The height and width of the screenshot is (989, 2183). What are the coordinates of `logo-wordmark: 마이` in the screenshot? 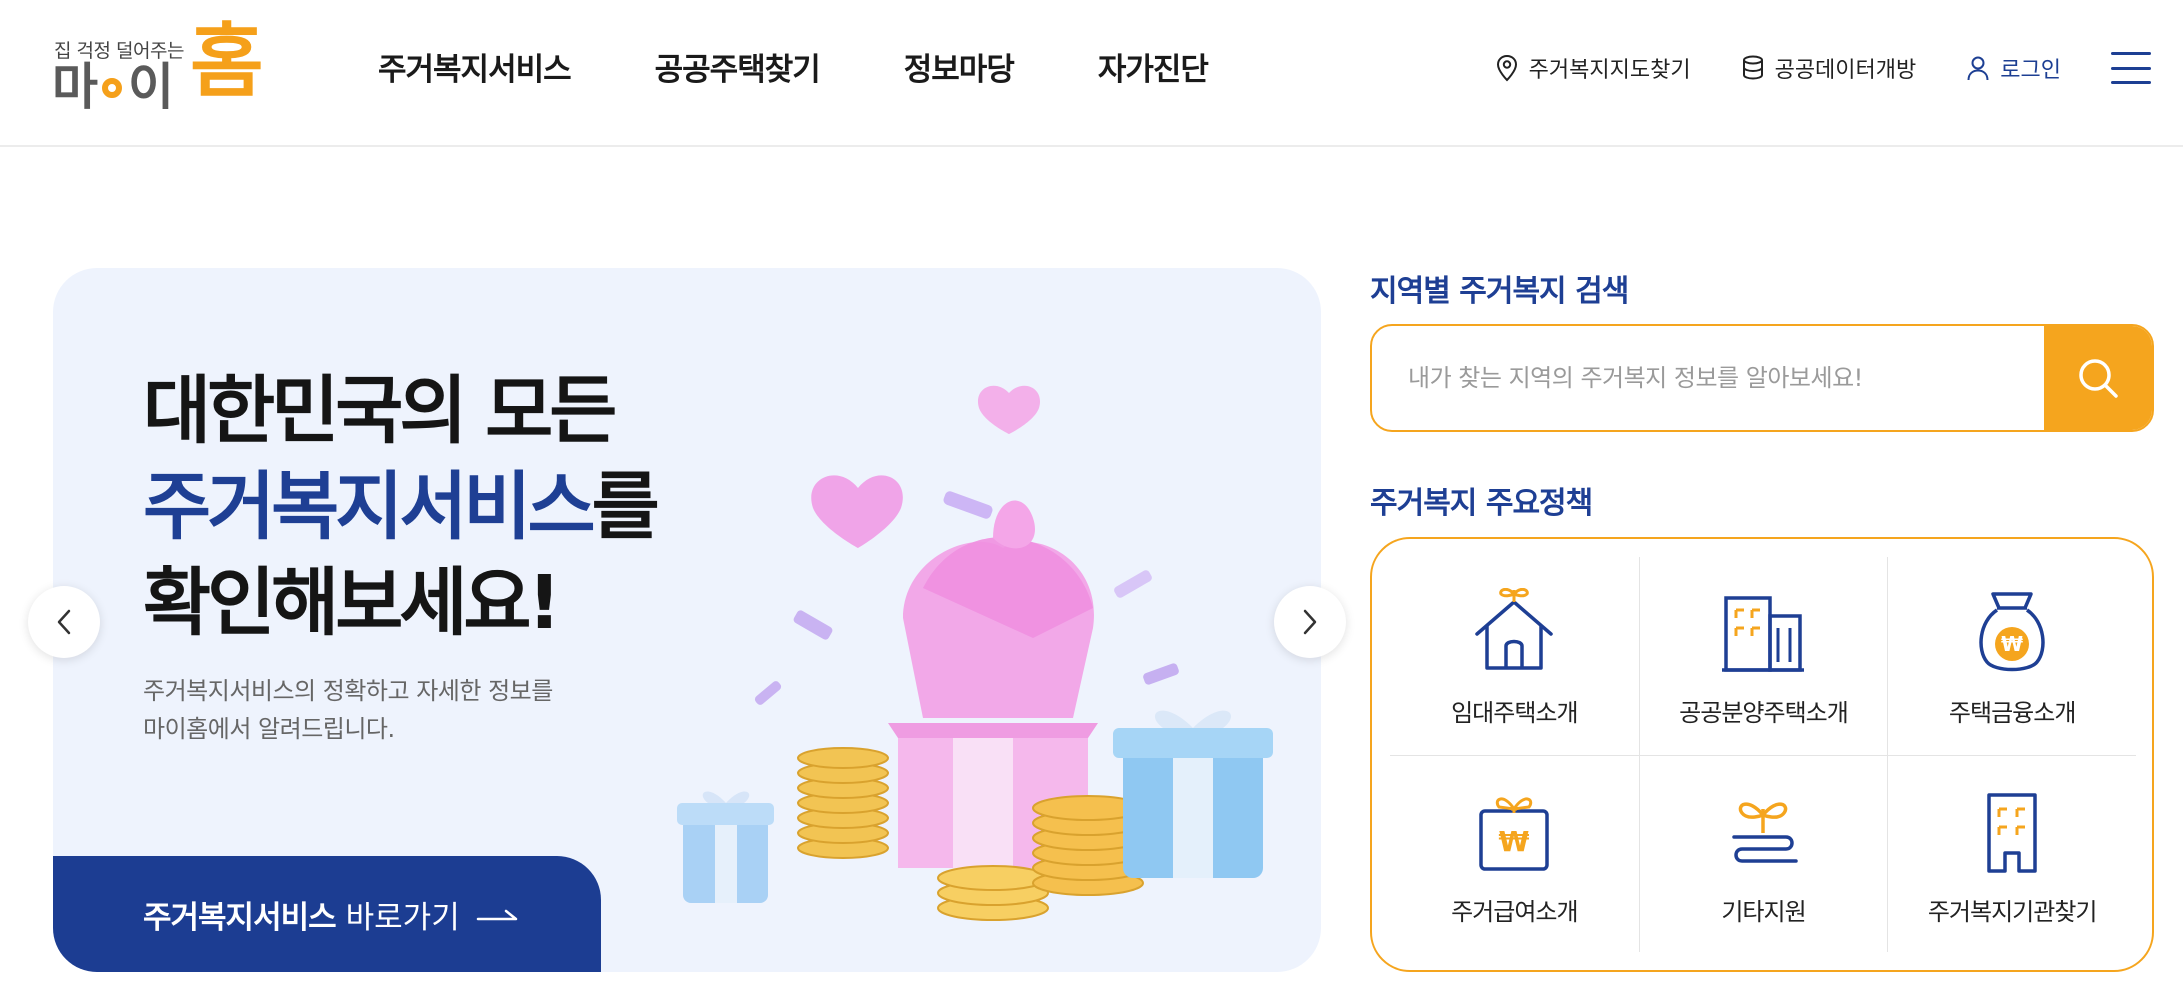 It's located at (113, 87).